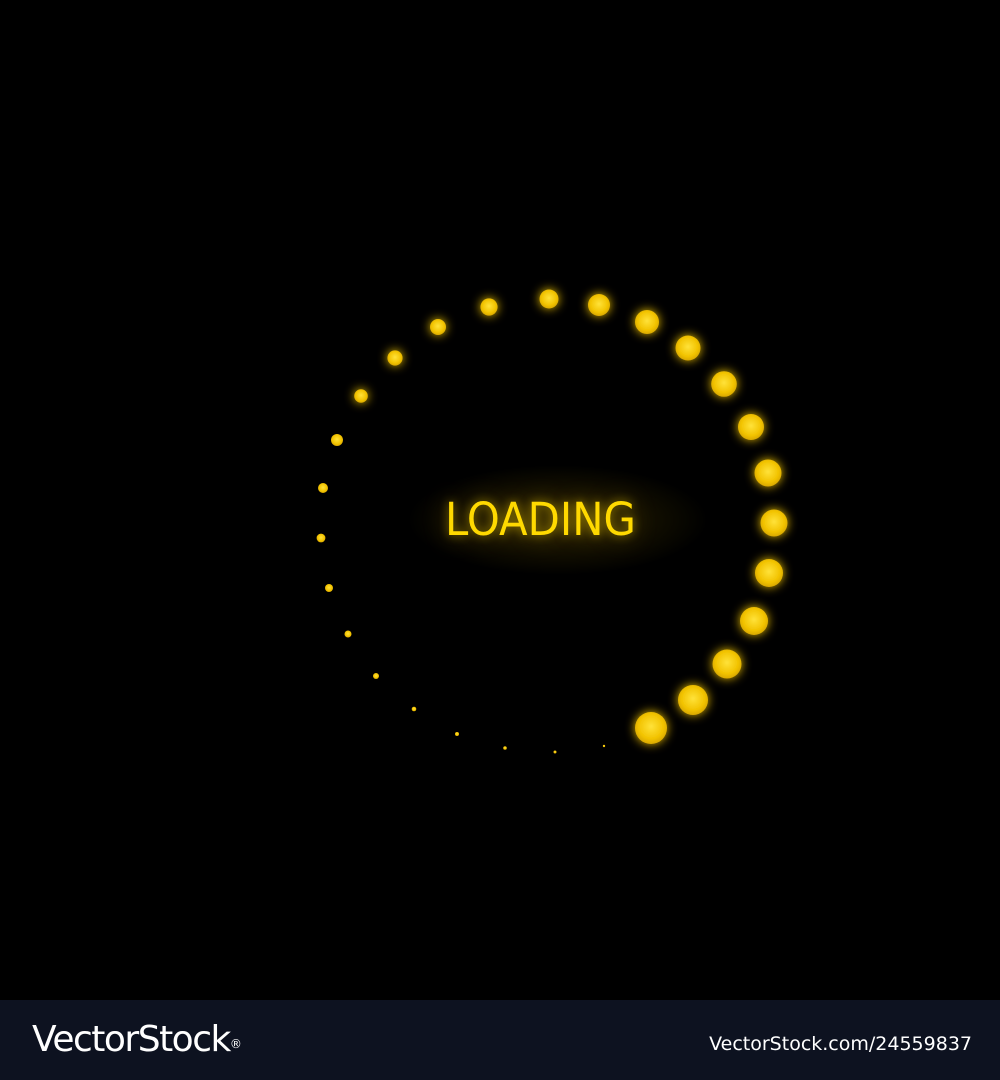 This screenshot has width=1000, height=1080. I want to click on loading-label: LOADING, so click(540, 519).